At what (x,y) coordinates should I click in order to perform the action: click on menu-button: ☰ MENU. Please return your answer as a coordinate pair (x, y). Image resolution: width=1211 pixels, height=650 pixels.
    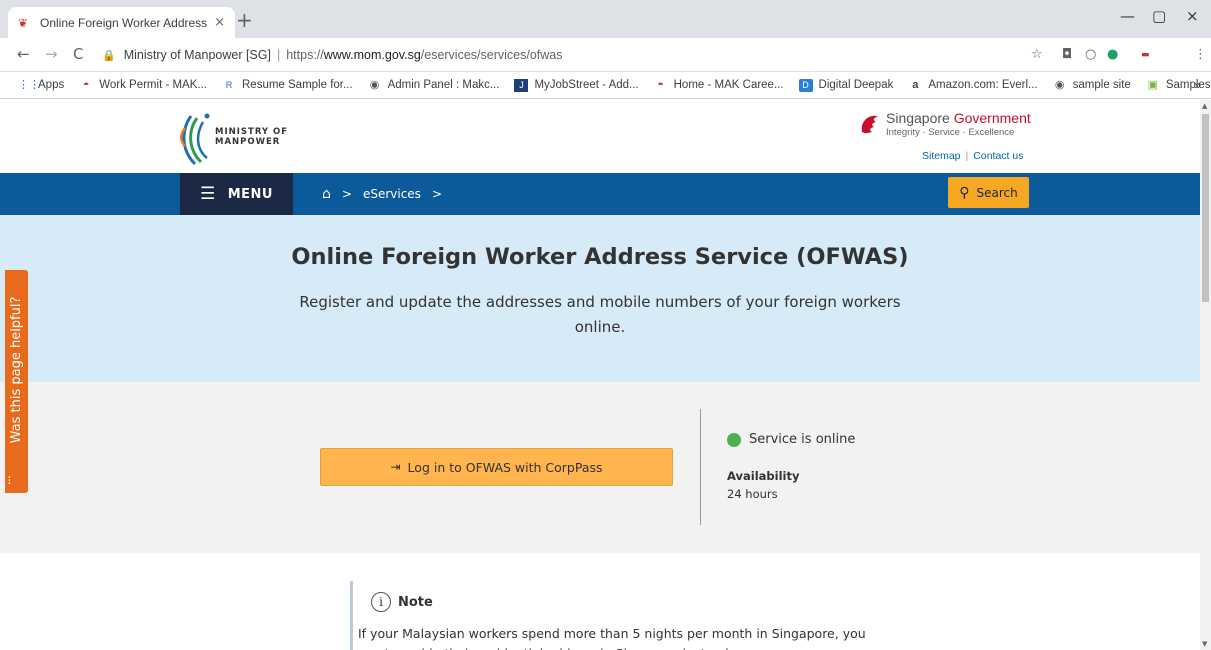
    Looking at the image, I should click on (236, 194).